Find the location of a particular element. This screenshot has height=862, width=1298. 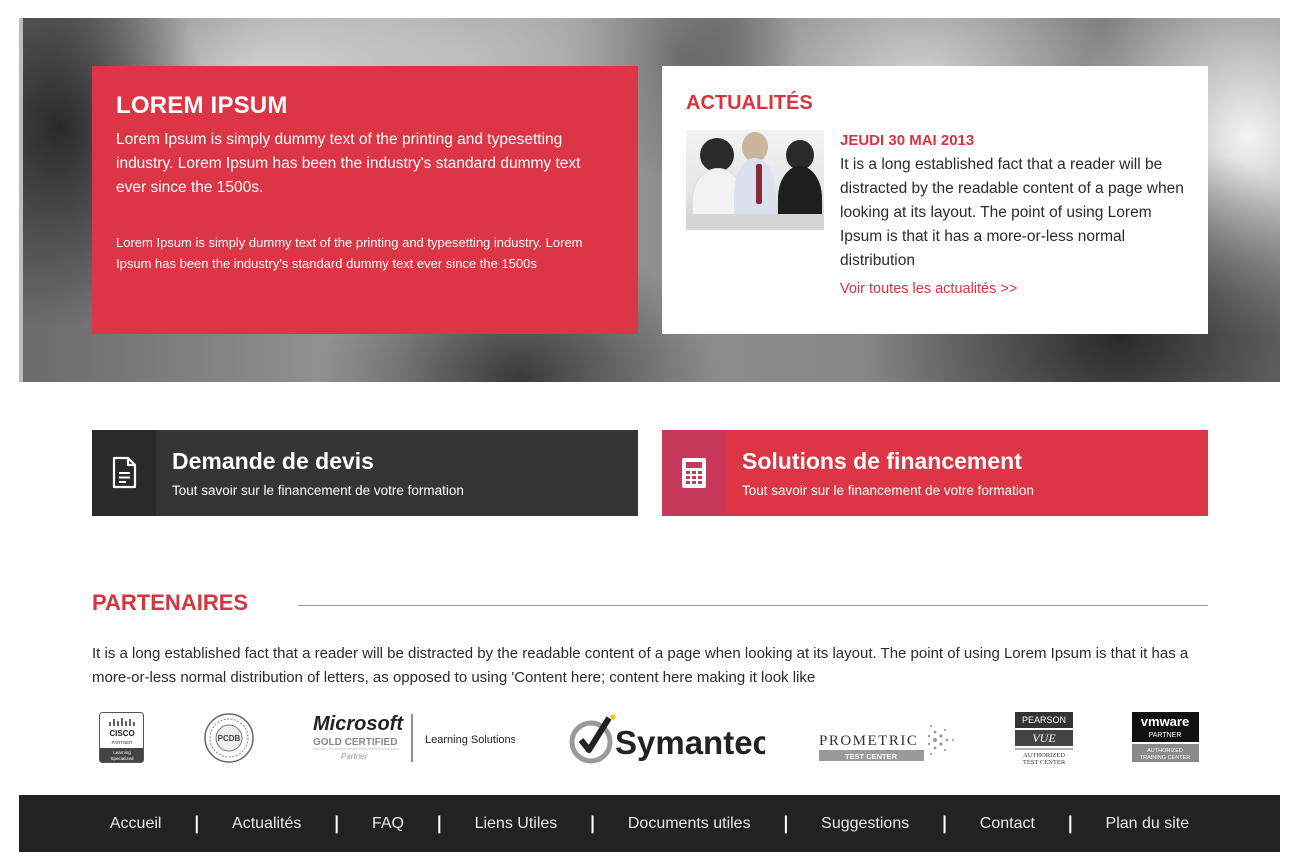

cisco-logo: CISCO PARTNER Learning Specialized is located at coordinates (122, 738).